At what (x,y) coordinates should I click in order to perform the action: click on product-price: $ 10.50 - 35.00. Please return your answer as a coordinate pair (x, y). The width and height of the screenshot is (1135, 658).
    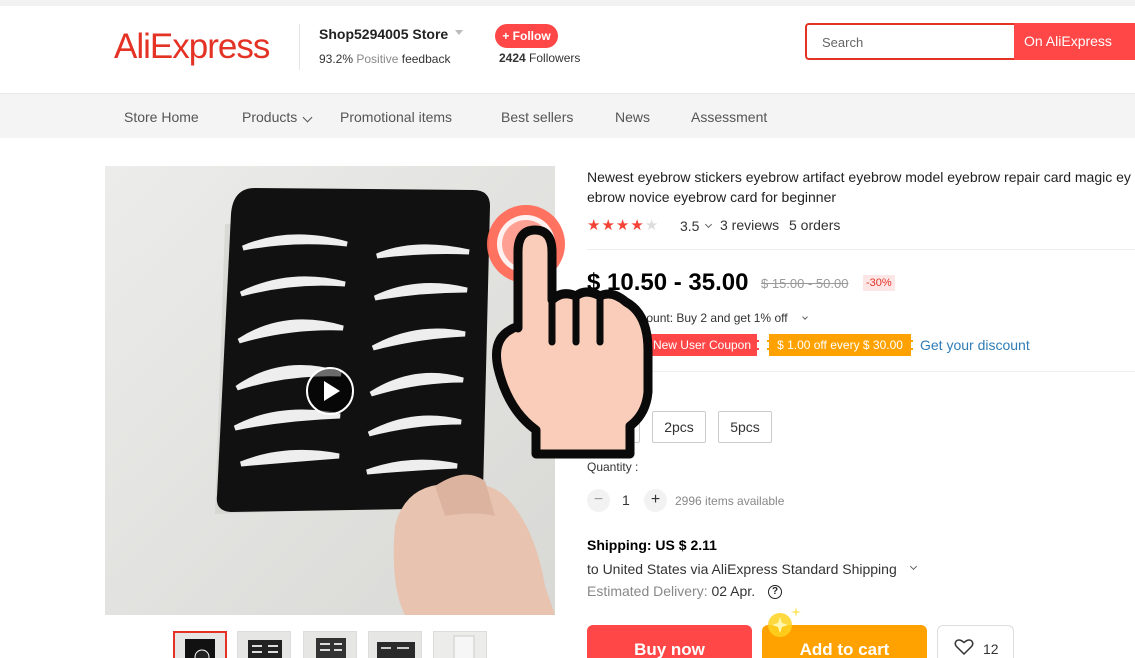
    Looking at the image, I should click on (668, 282).